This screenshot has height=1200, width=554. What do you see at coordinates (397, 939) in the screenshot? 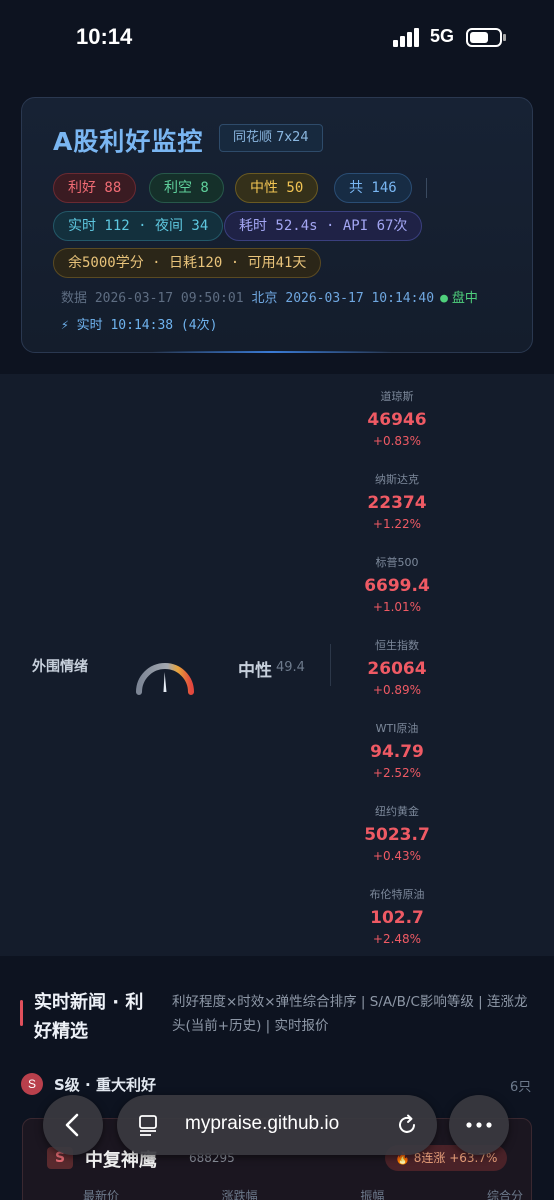
I see `index-change: +2.48%` at bounding box center [397, 939].